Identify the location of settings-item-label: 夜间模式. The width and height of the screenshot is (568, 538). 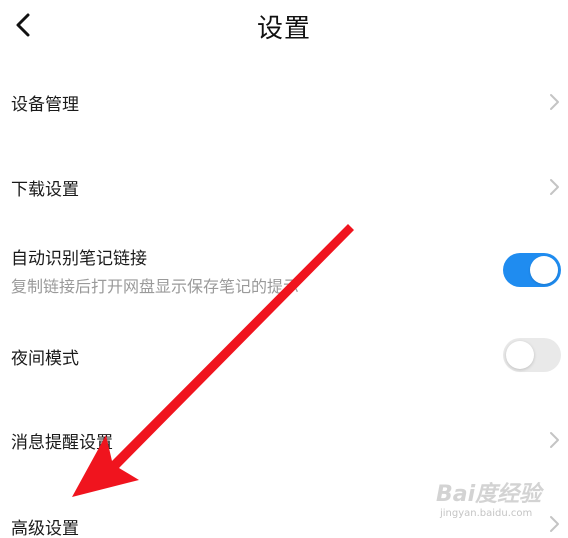
(45, 359).